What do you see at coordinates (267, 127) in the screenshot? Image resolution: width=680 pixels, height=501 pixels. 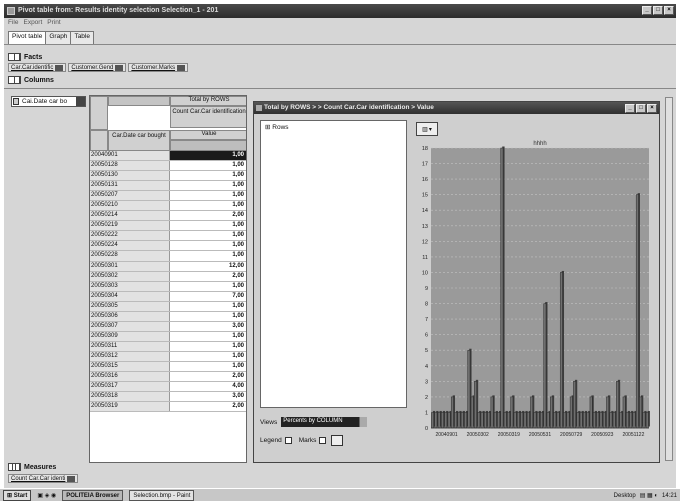 I see `expand-icon: ⊞` at bounding box center [267, 127].